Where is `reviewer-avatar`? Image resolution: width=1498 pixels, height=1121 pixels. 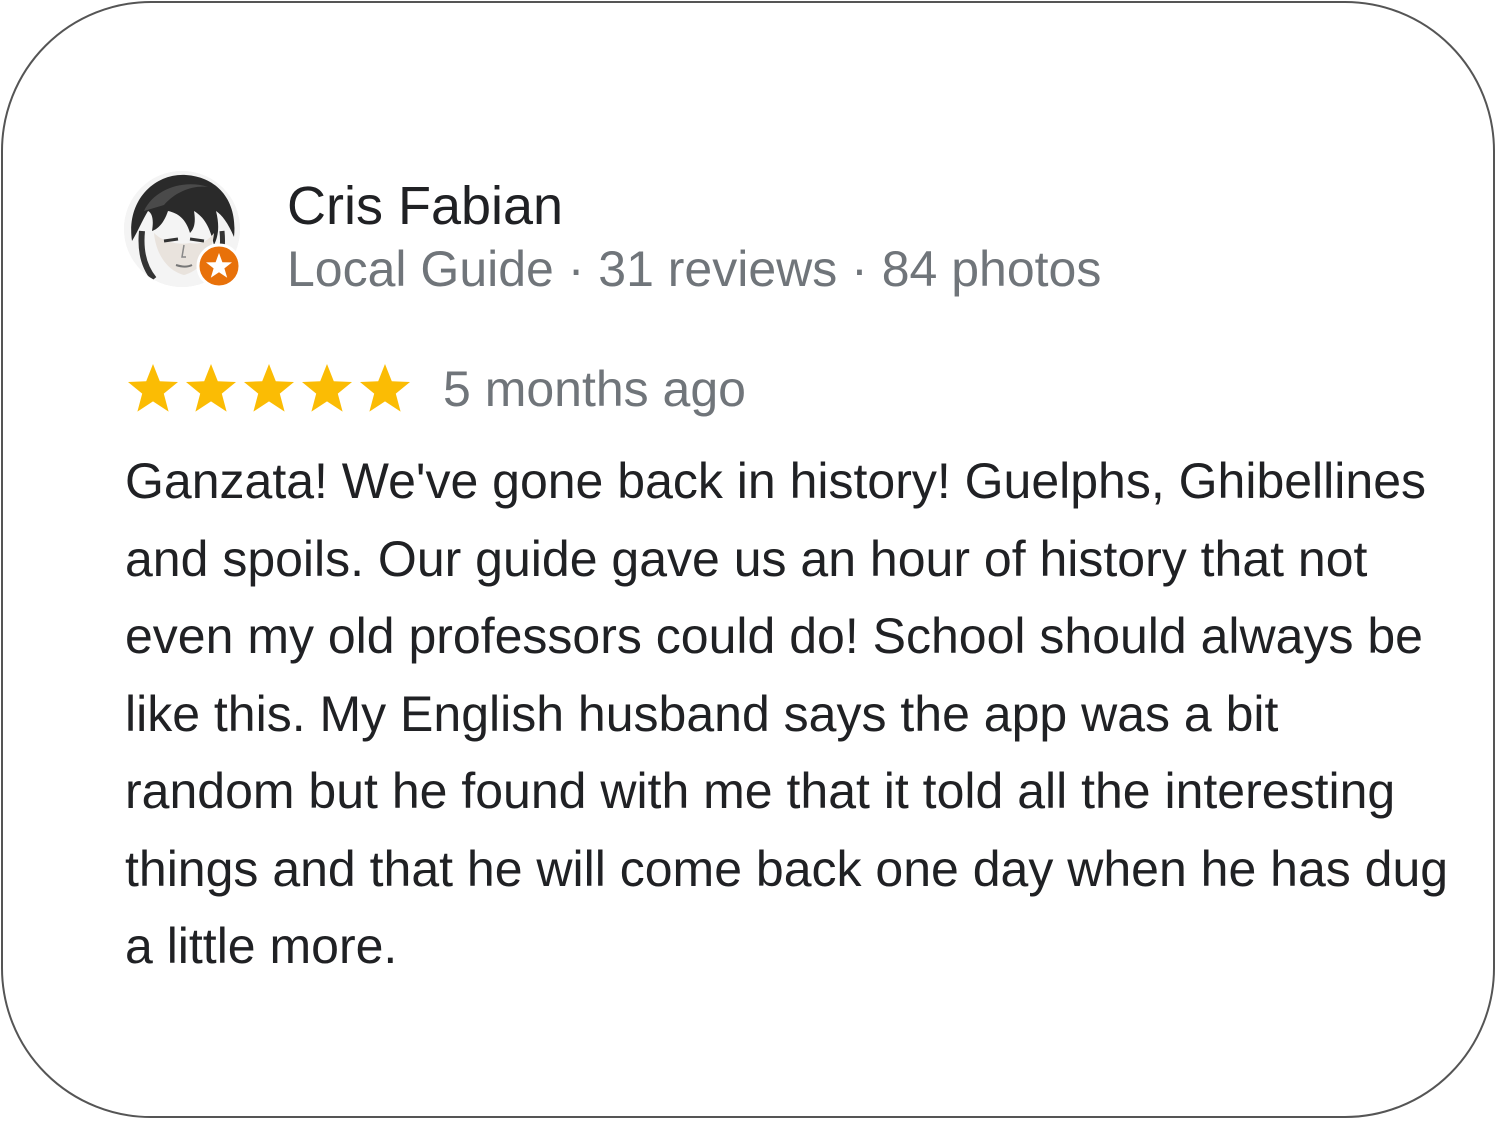
reviewer-avatar is located at coordinates (183, 230).